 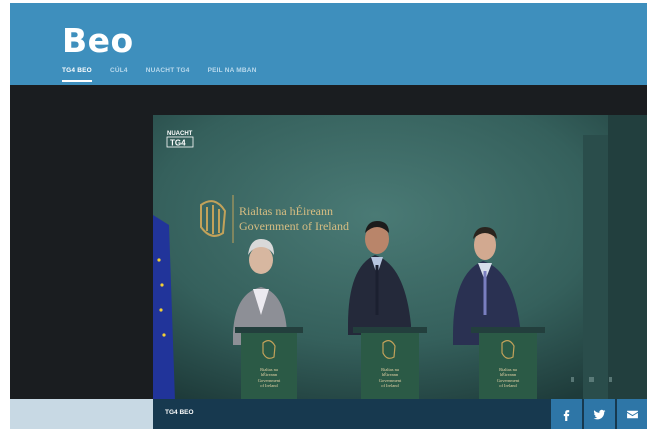 What do you see at coordinates (98, 40) in the screenshot?
I see `site-logo: Beo` at bounding box center [98, 40].